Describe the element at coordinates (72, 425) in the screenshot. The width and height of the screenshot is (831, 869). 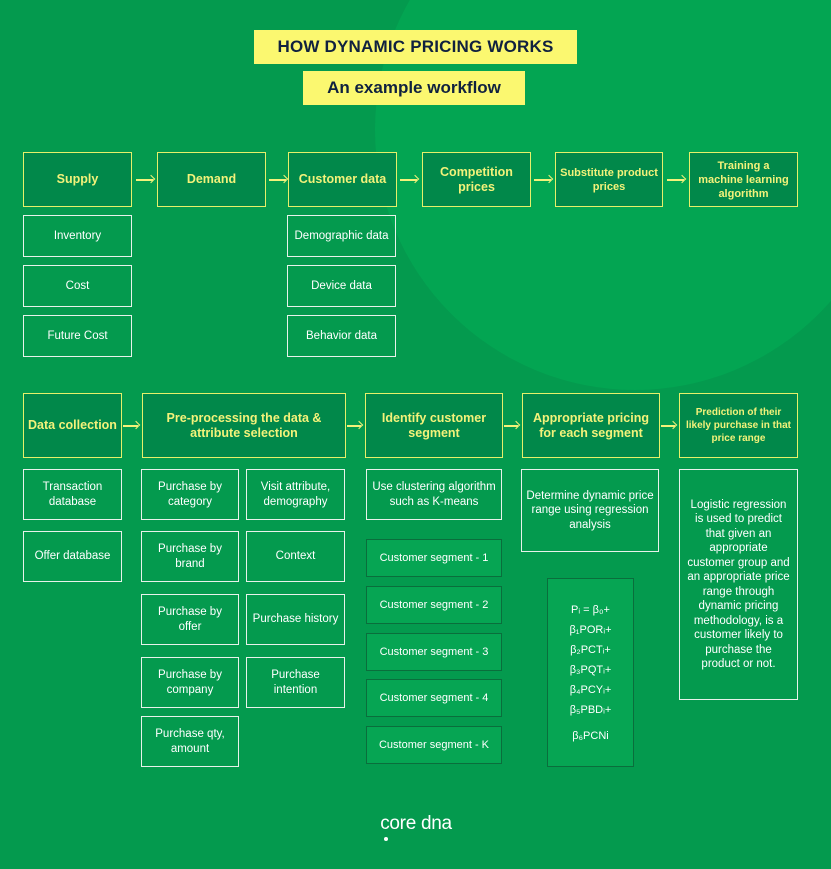
I see `step-data-collection: Data collection` at that location.